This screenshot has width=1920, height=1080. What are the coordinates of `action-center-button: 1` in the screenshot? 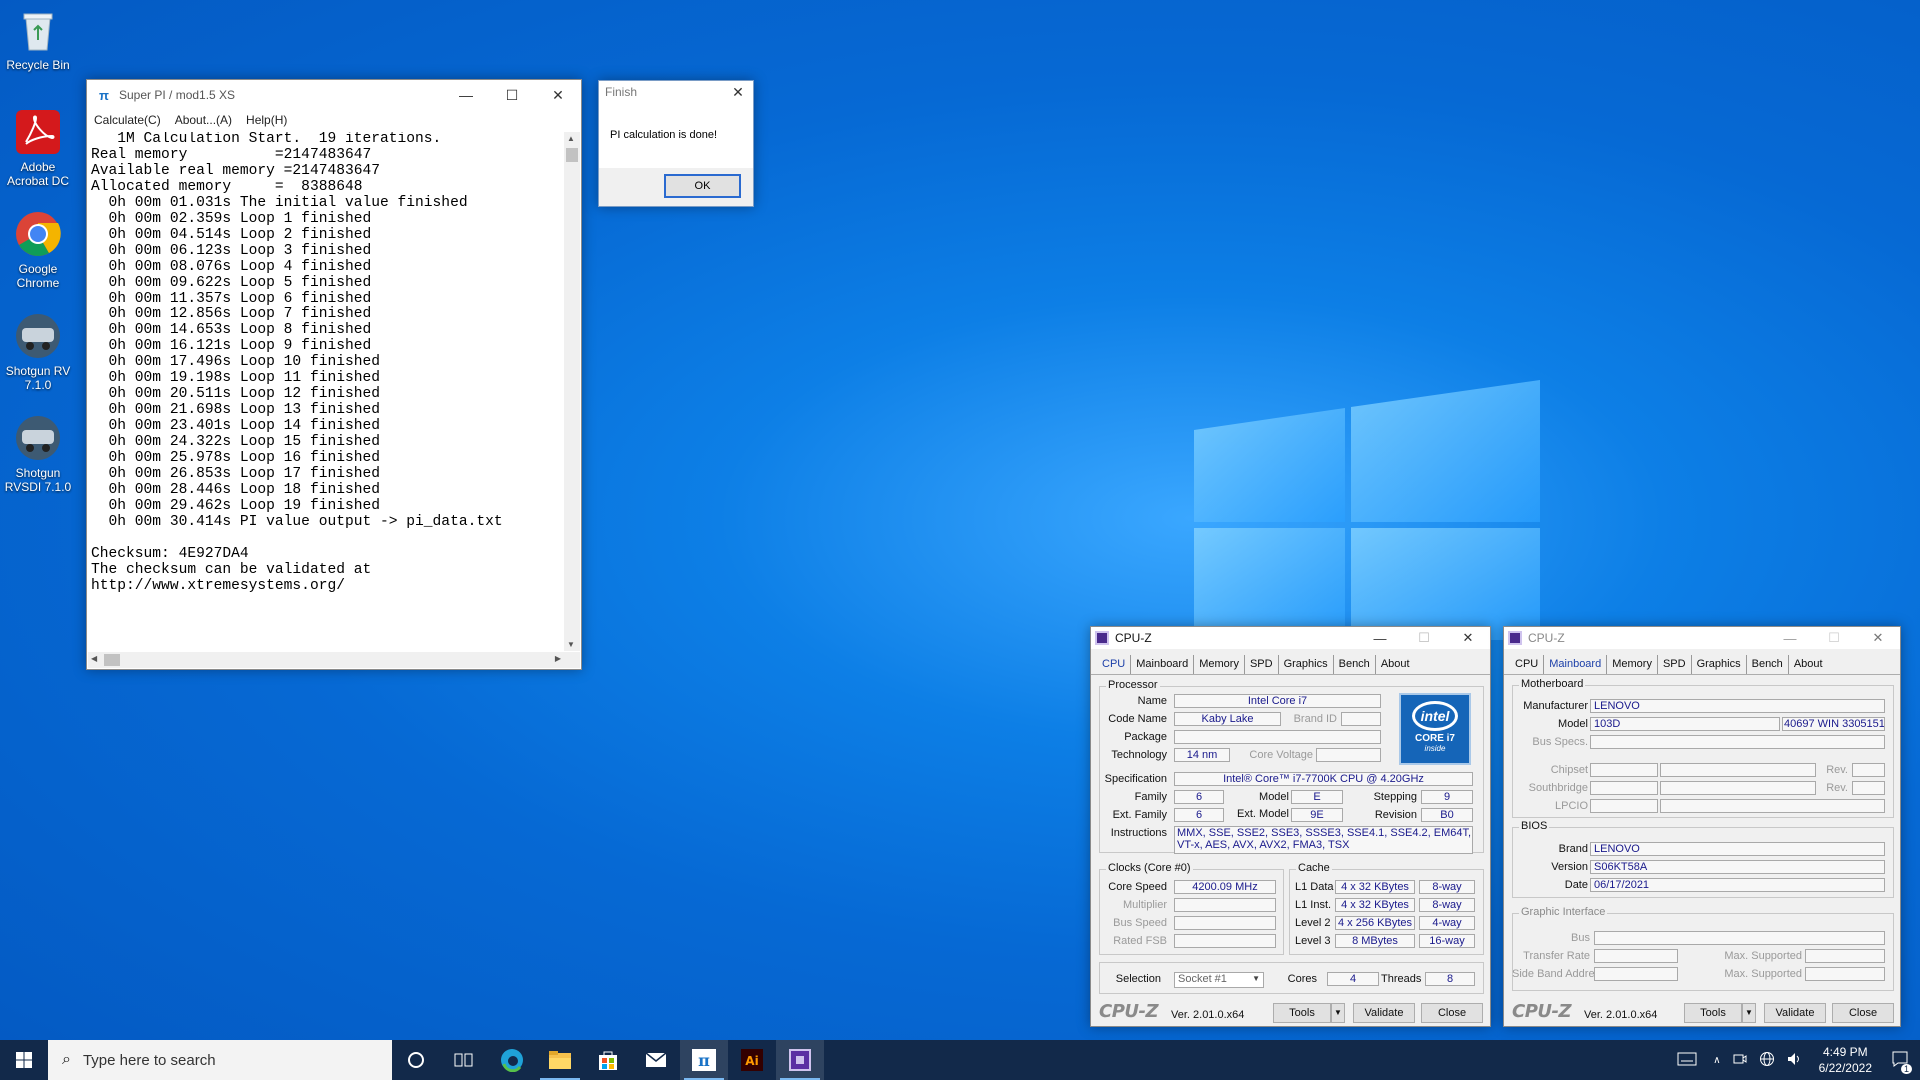 It's located at (1901, 1062).